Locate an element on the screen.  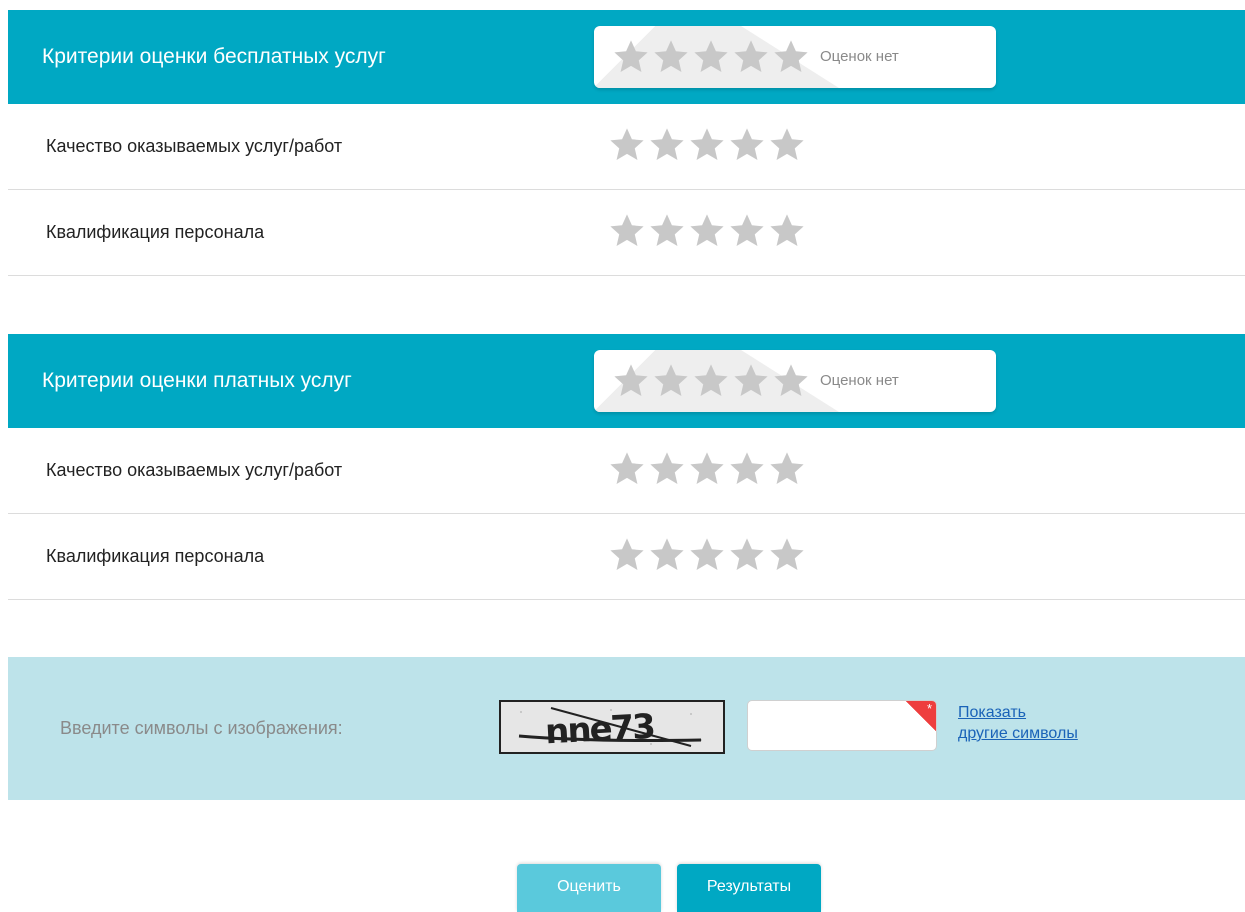
section-title: Критерии оценки бесплатных услуг is located at coordinates (214, 56).